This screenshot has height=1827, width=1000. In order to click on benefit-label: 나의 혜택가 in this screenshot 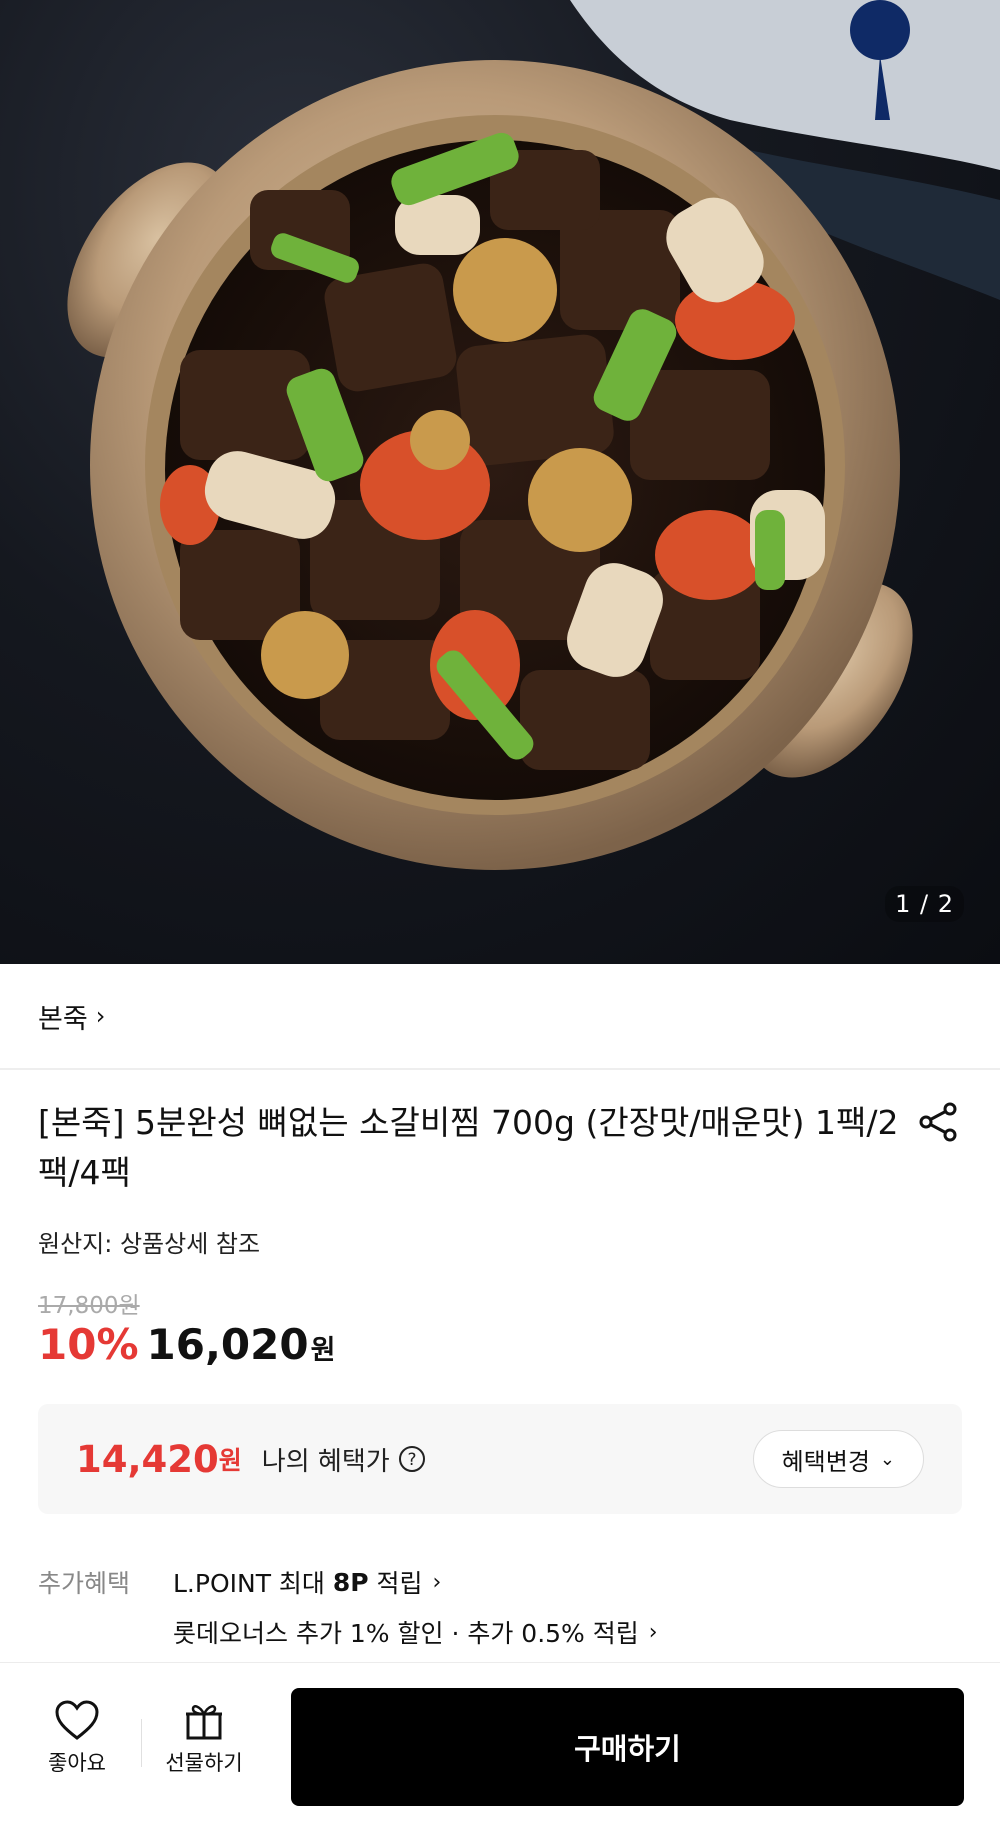, I will do `click(325, 1461)`.